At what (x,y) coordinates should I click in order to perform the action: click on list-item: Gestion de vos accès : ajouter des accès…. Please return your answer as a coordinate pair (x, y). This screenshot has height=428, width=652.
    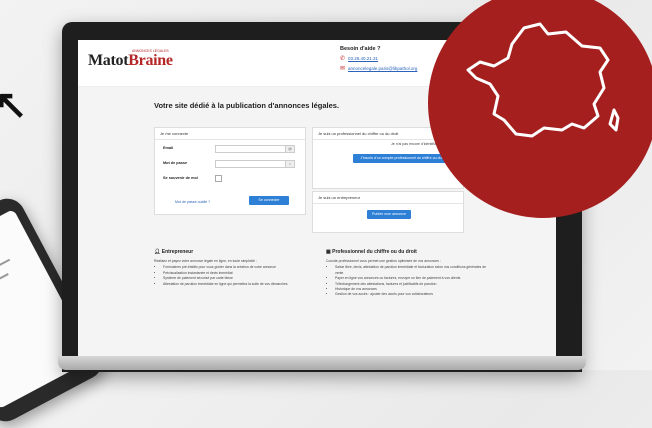
    Looking at the image, I should click on (410, 294).